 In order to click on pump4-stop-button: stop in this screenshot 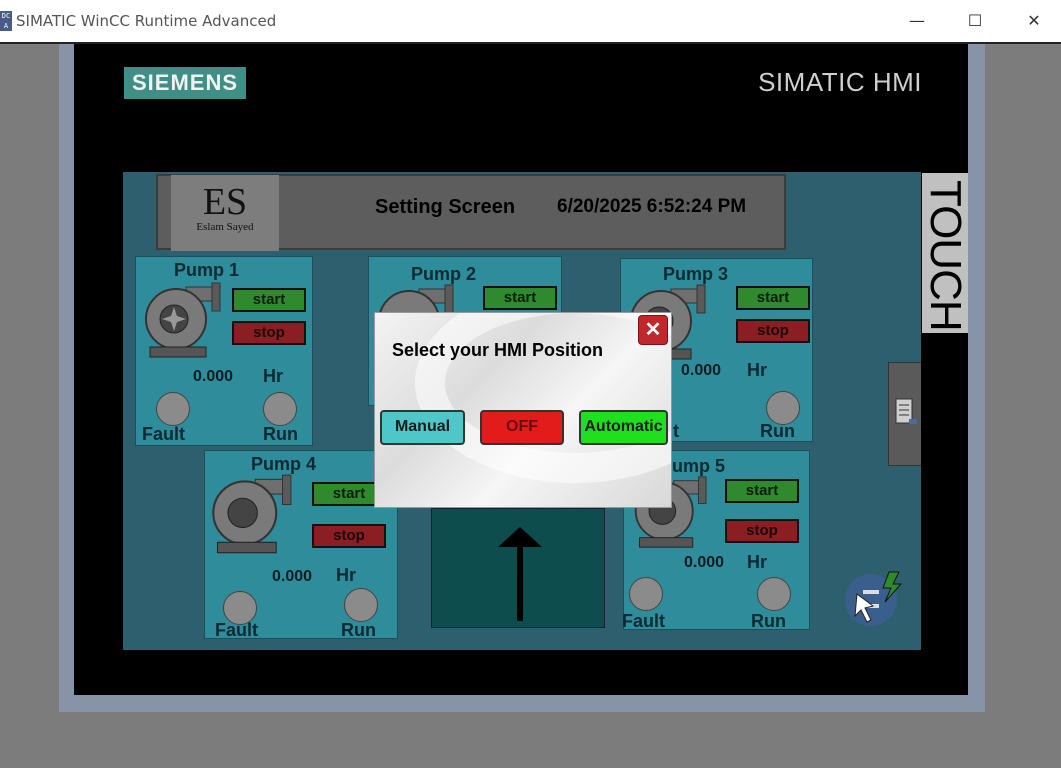, I will do `click(349, 536)`.